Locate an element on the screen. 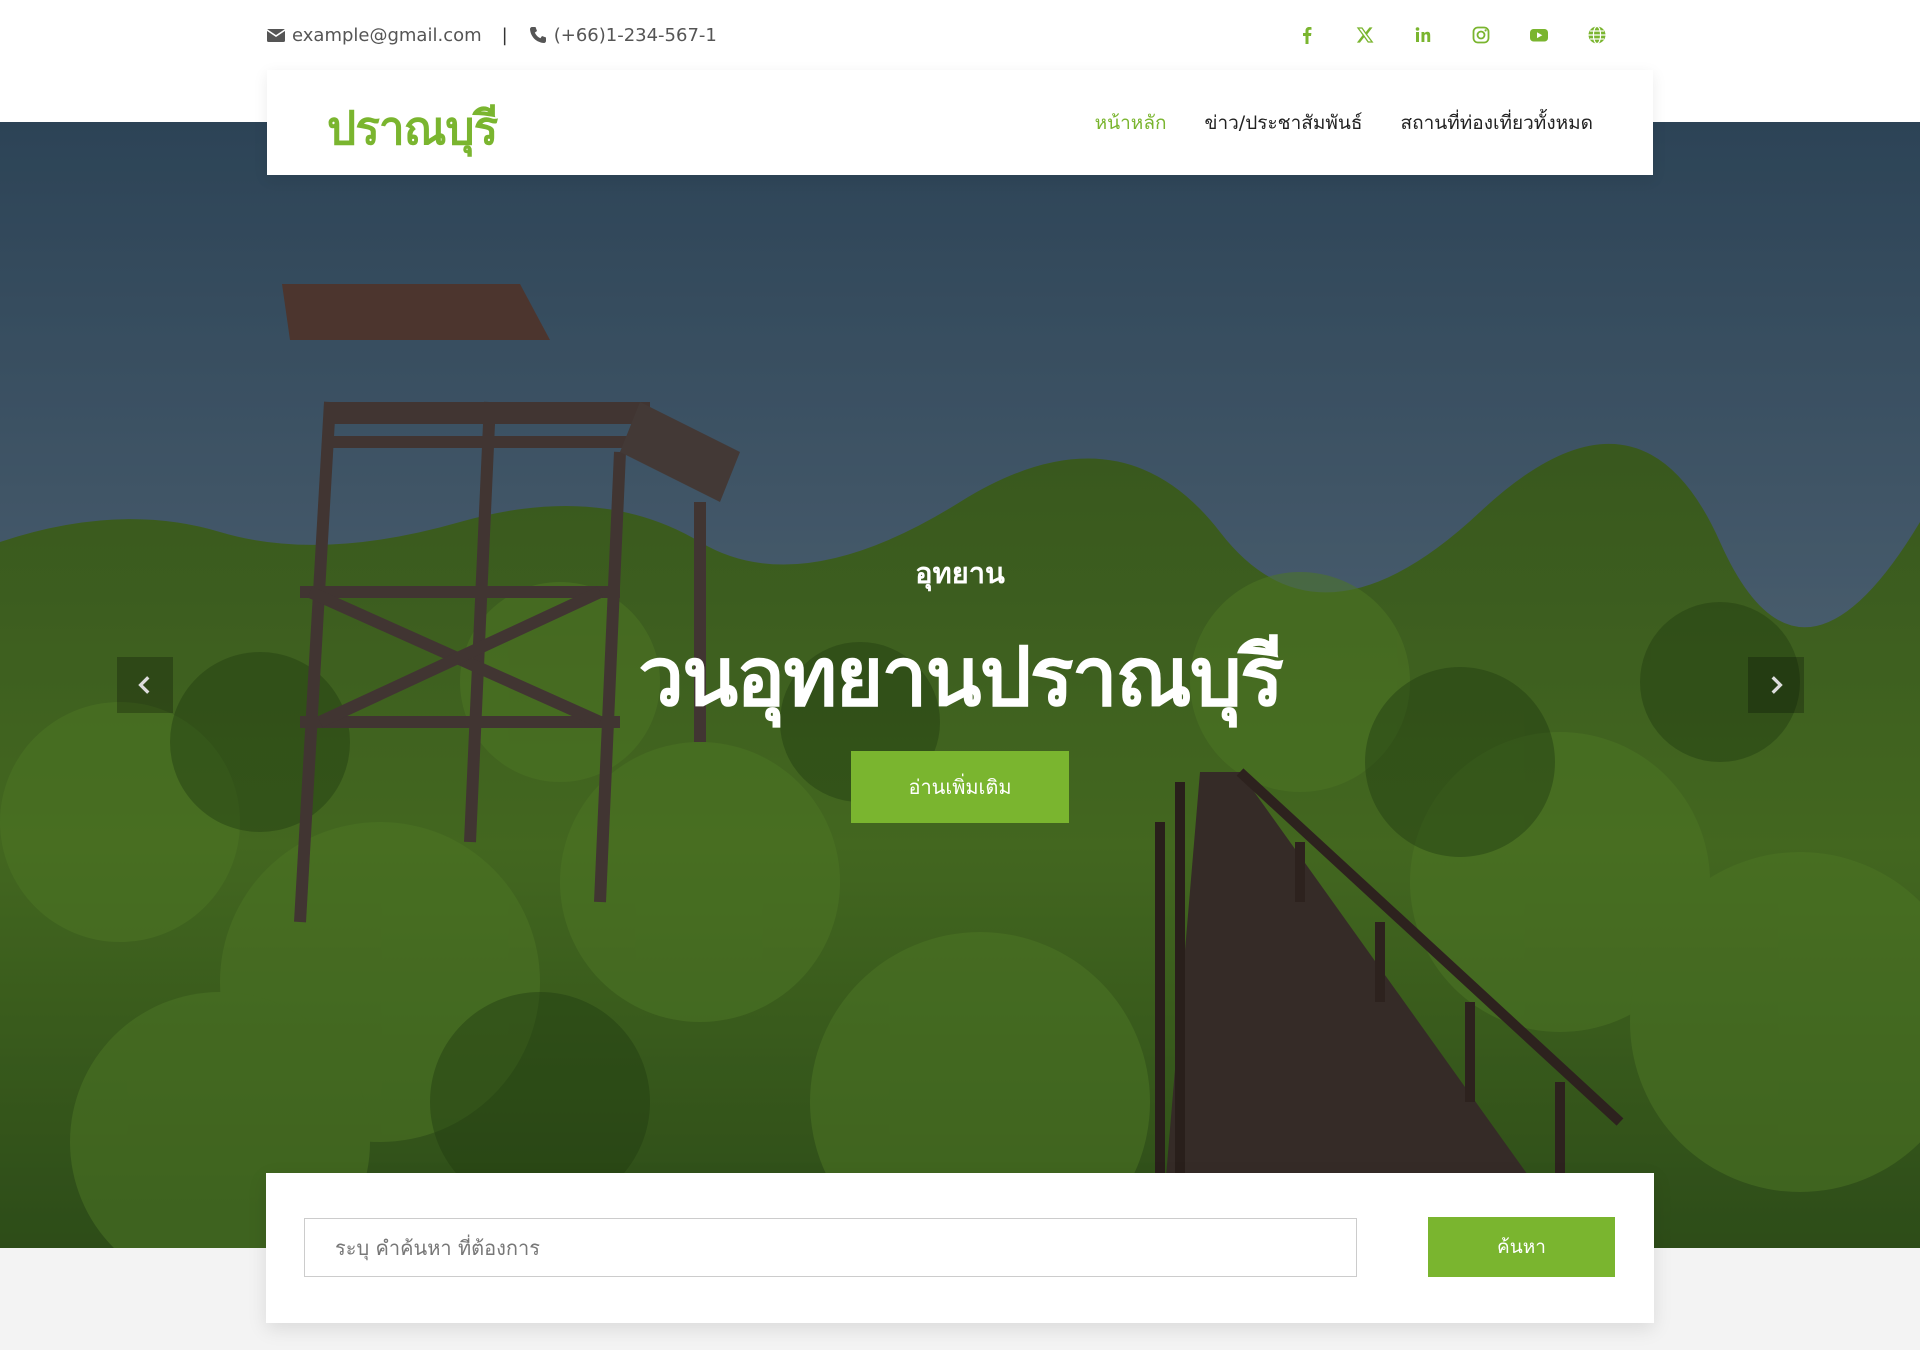 This screenshot has width=1920, height=1350. nav-item-news: ข่าว/ประชาสัมพันธ์ is located at coordinates (1283, 123).